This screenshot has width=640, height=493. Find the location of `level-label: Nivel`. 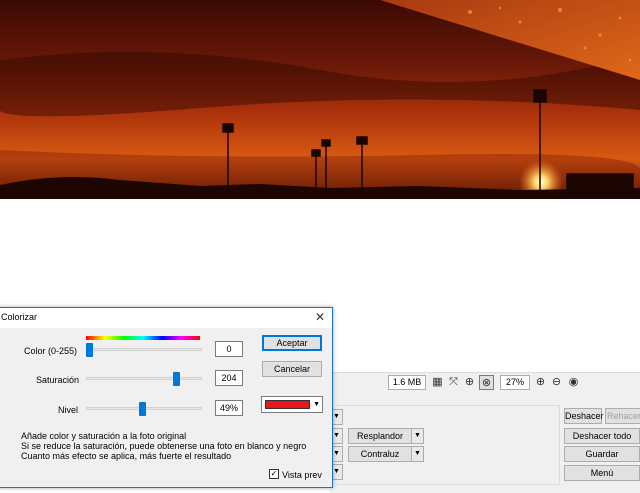

level-label: Nivel is located at coordinates (68, 410).